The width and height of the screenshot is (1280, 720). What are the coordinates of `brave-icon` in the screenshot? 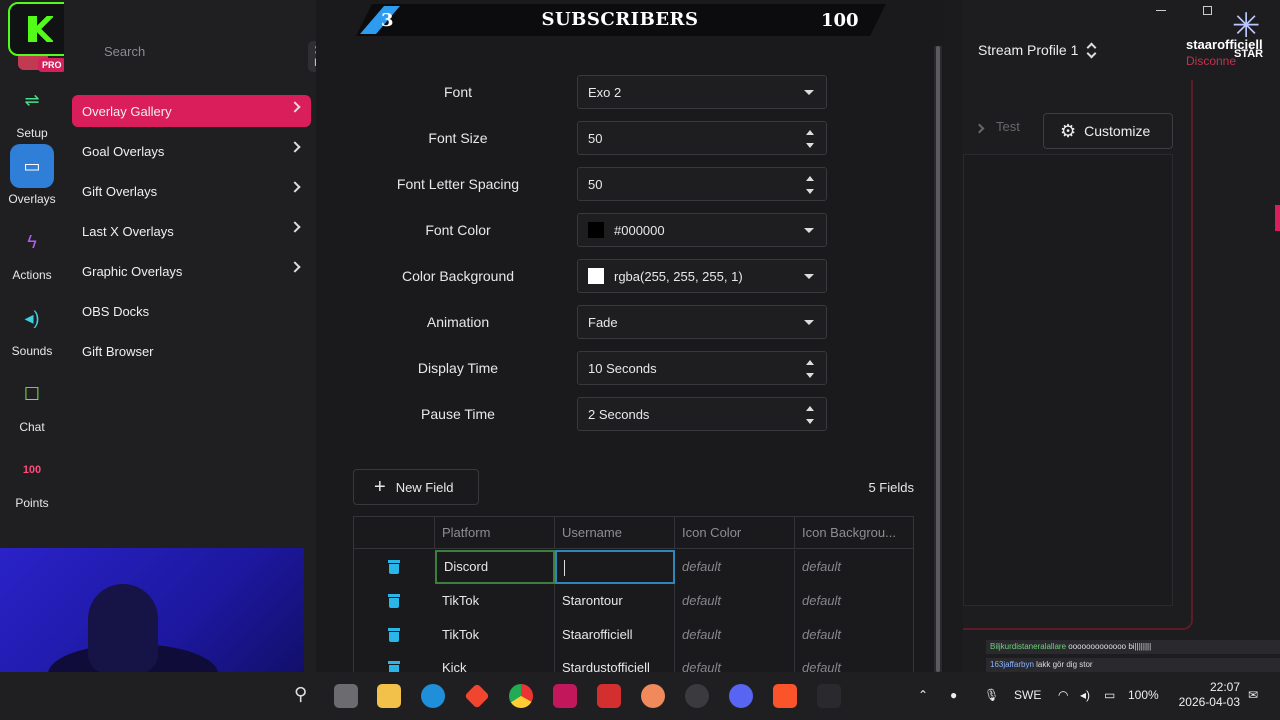 It's located at (785, 696).